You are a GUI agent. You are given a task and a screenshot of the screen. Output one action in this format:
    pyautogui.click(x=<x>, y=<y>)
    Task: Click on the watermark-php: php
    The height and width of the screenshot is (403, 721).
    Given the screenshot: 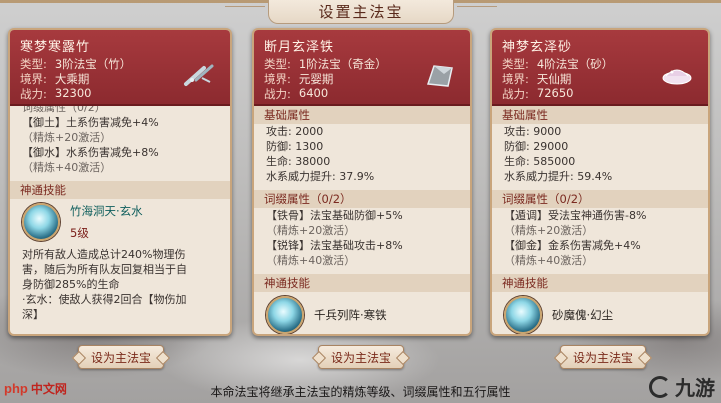 What is the action you would take?
    pyautogui.click(x=16, y=388)
    